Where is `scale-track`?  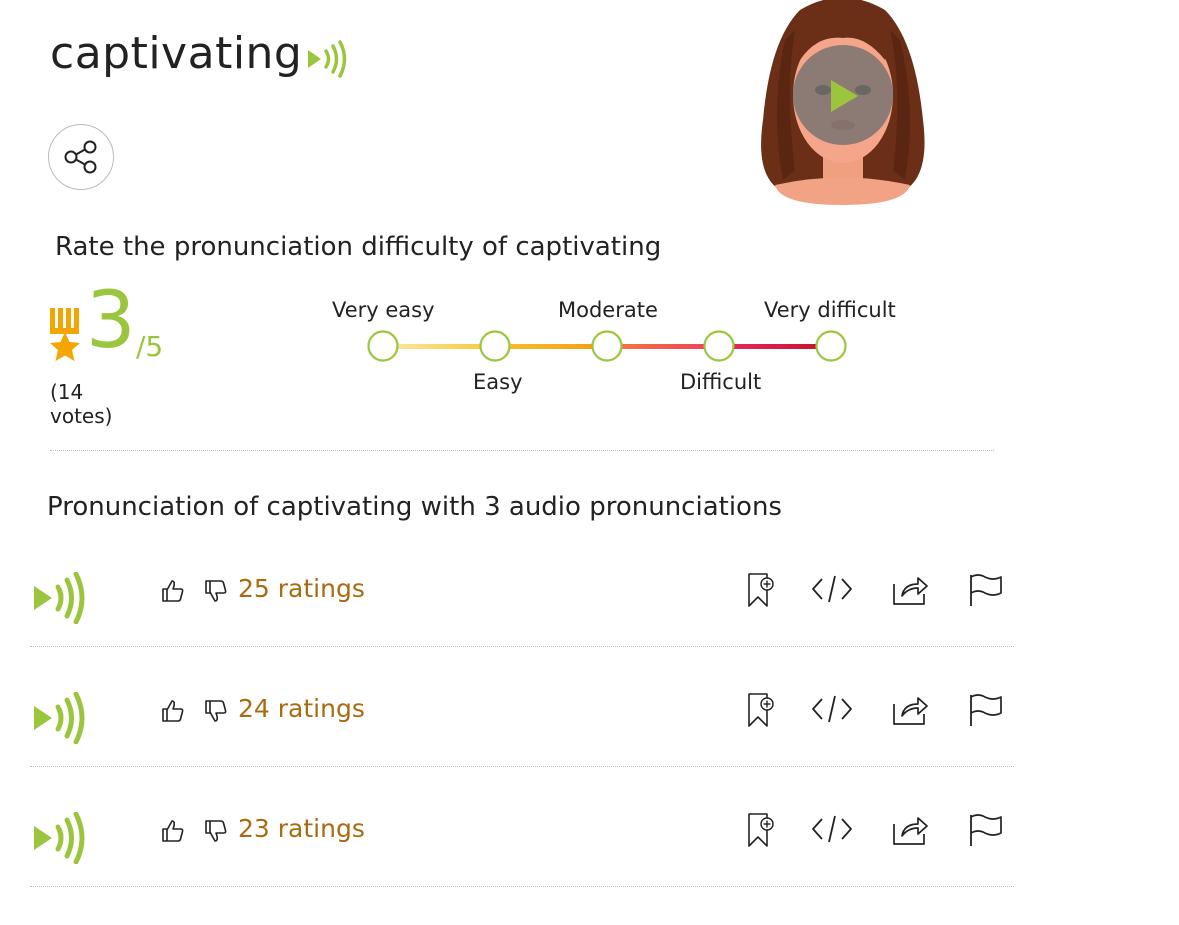 scale-track is located at coordinates (607, 346).